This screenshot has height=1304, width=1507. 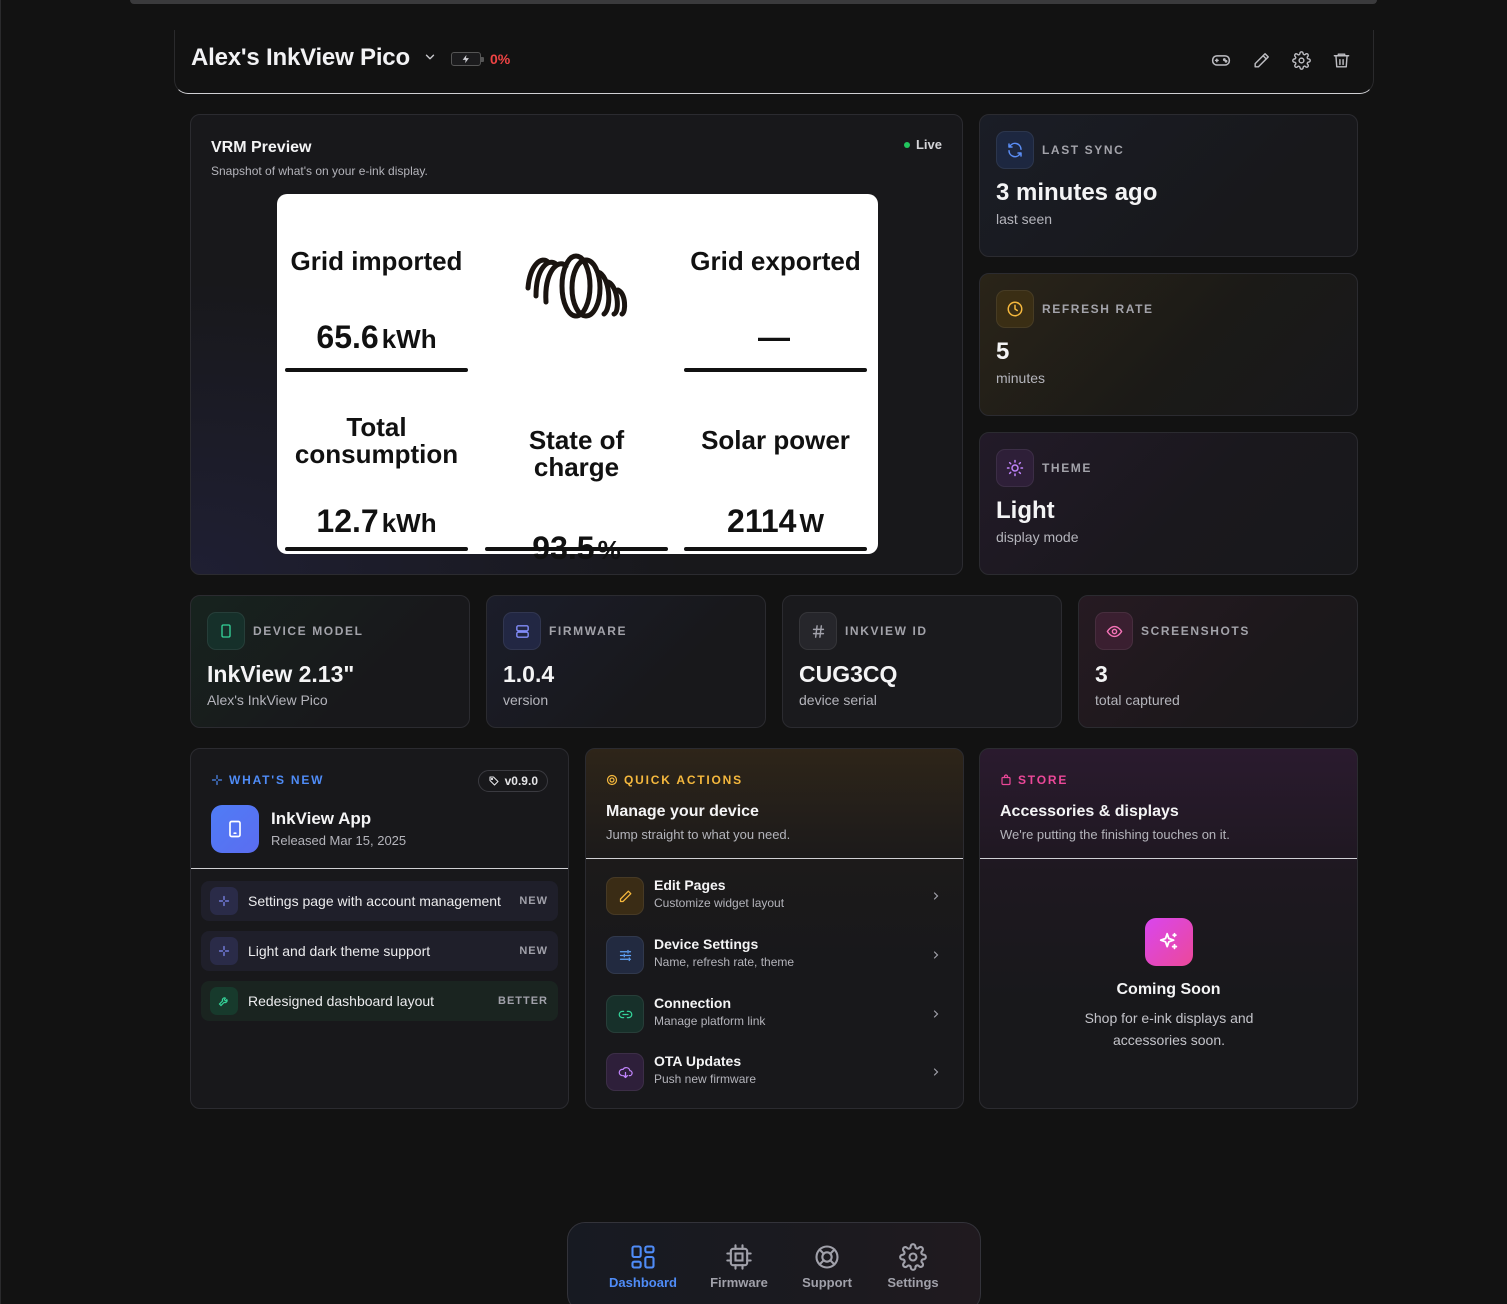 I want to click on nav-settings: Settings, so click(x=913, y=1266).